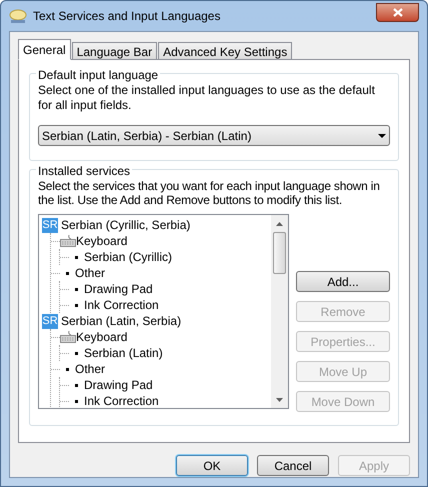 The image size is (428, 487). I want to click on close-icon, so click(397, 12).